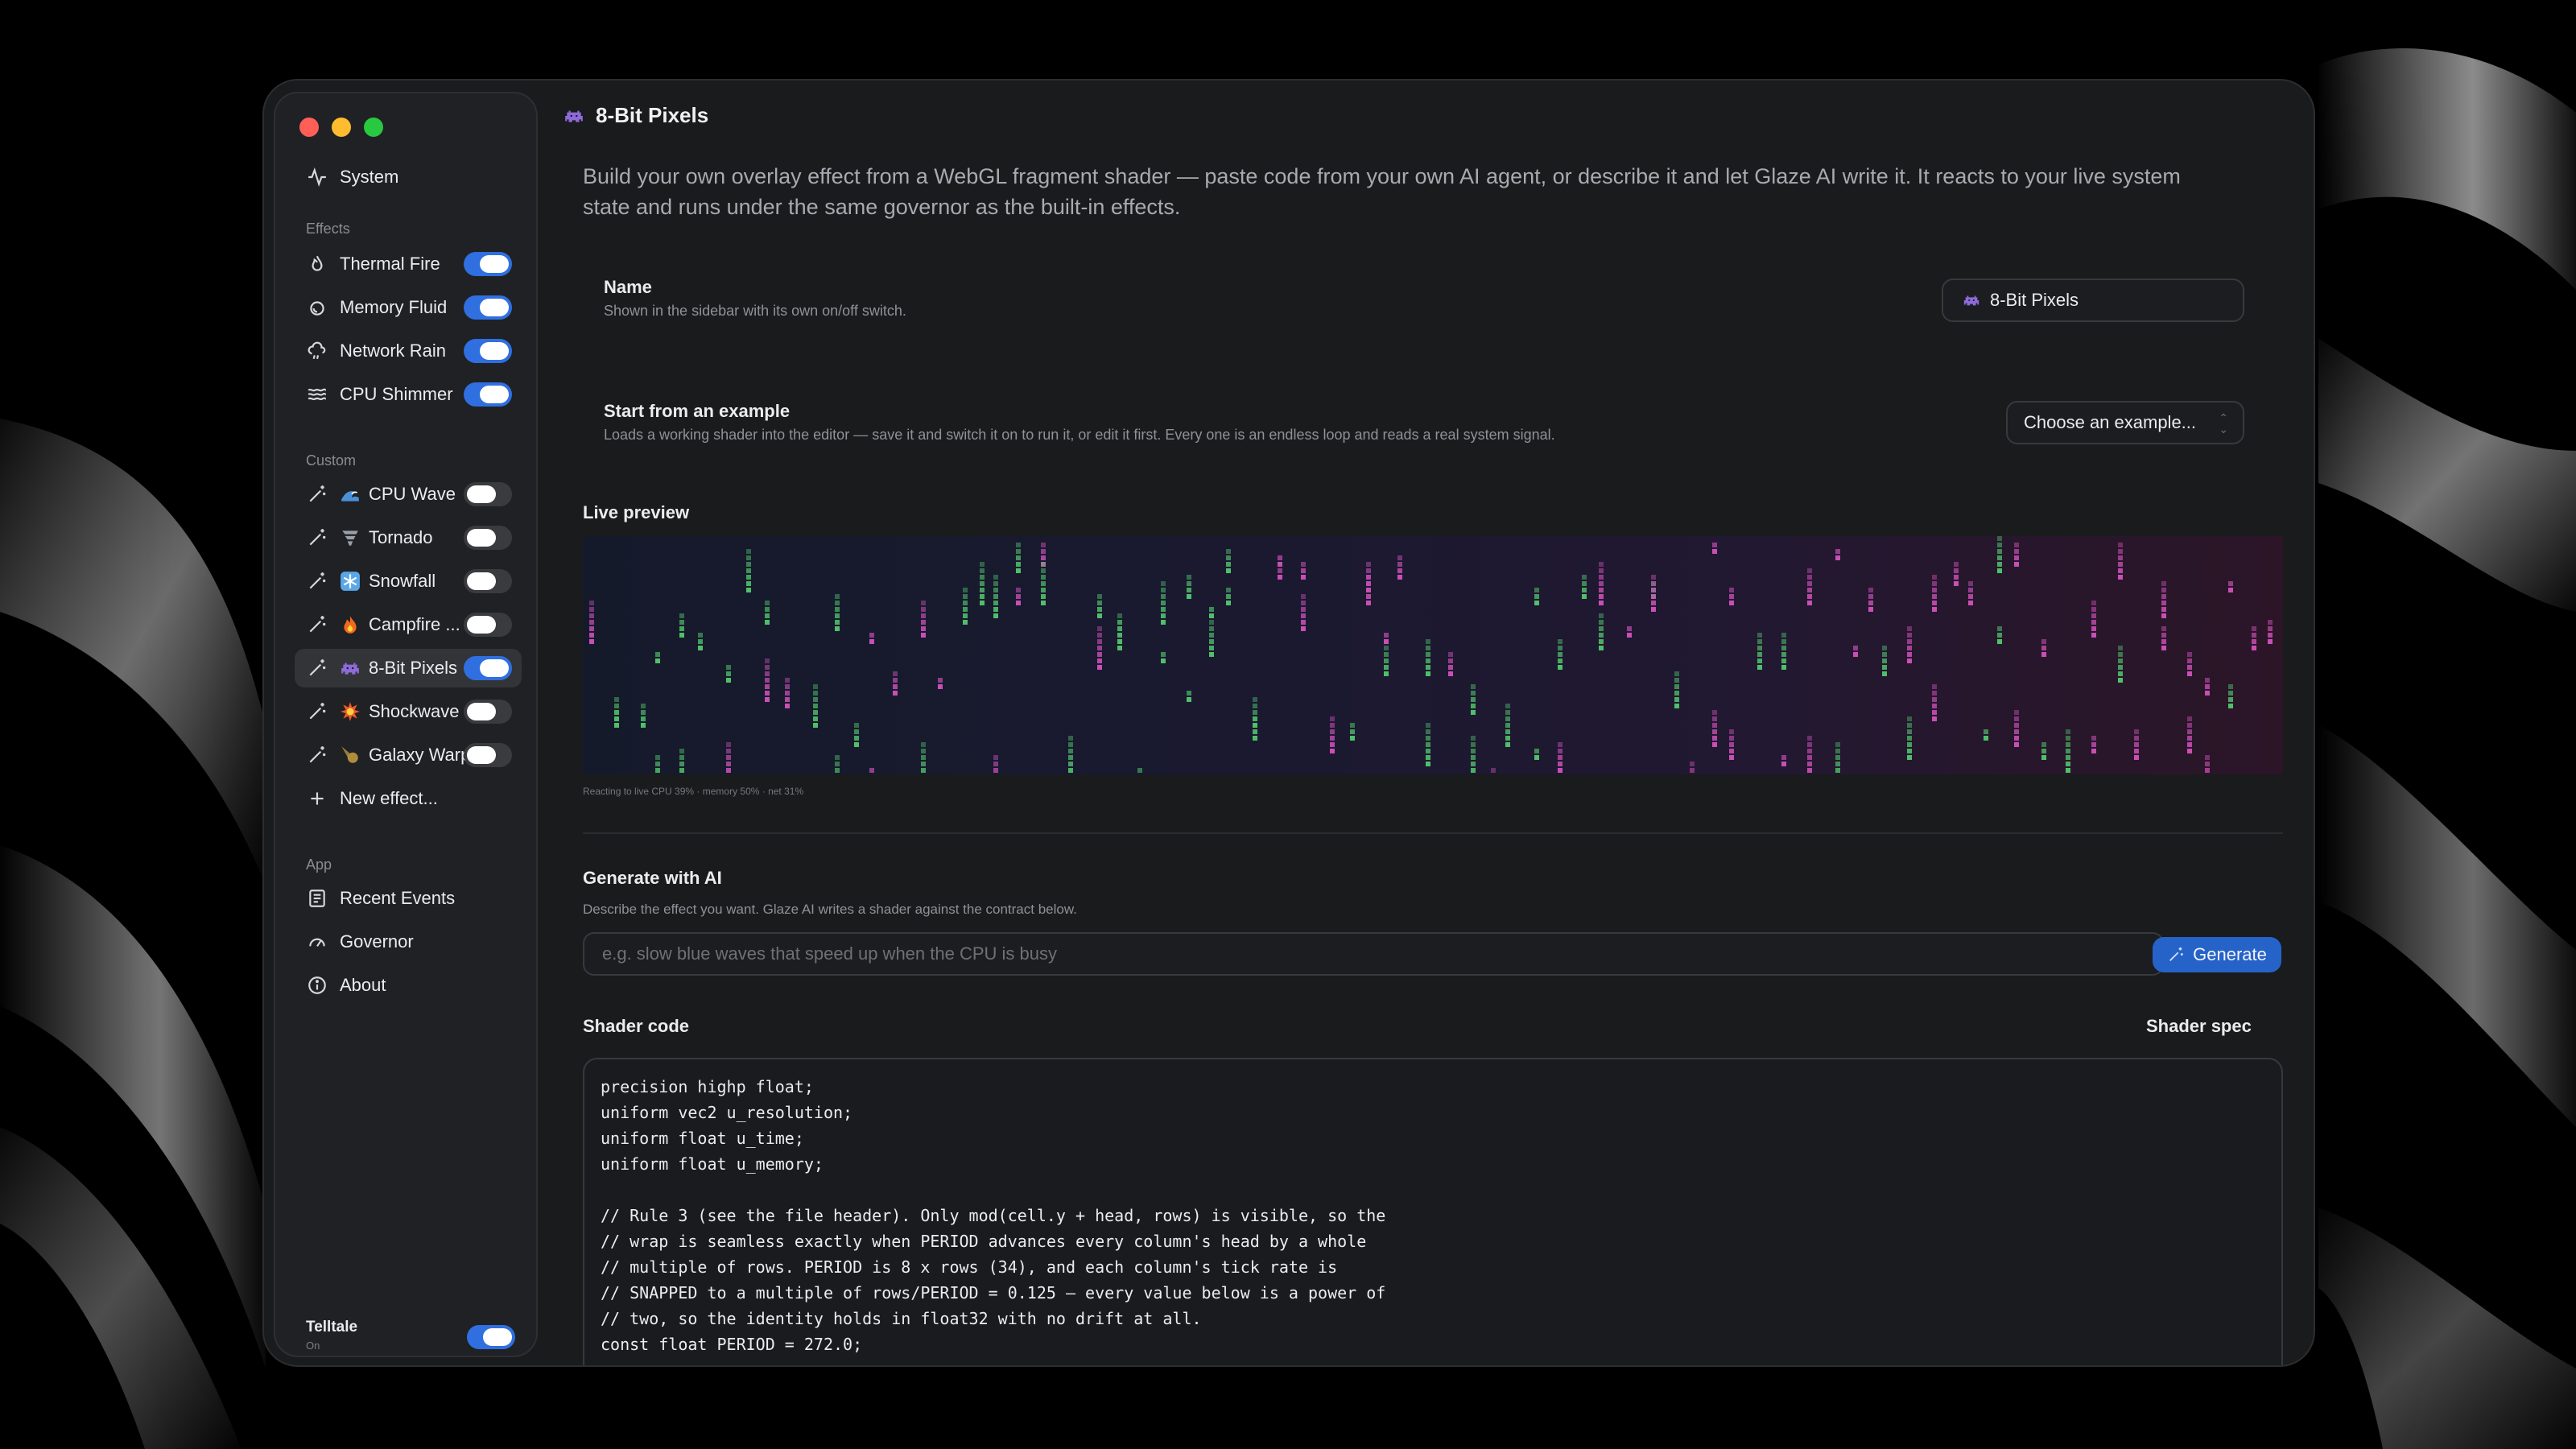 The image size is (2576, 1449). I want to click on sidebar-item-tornado: Tornado, so click(408, 537).